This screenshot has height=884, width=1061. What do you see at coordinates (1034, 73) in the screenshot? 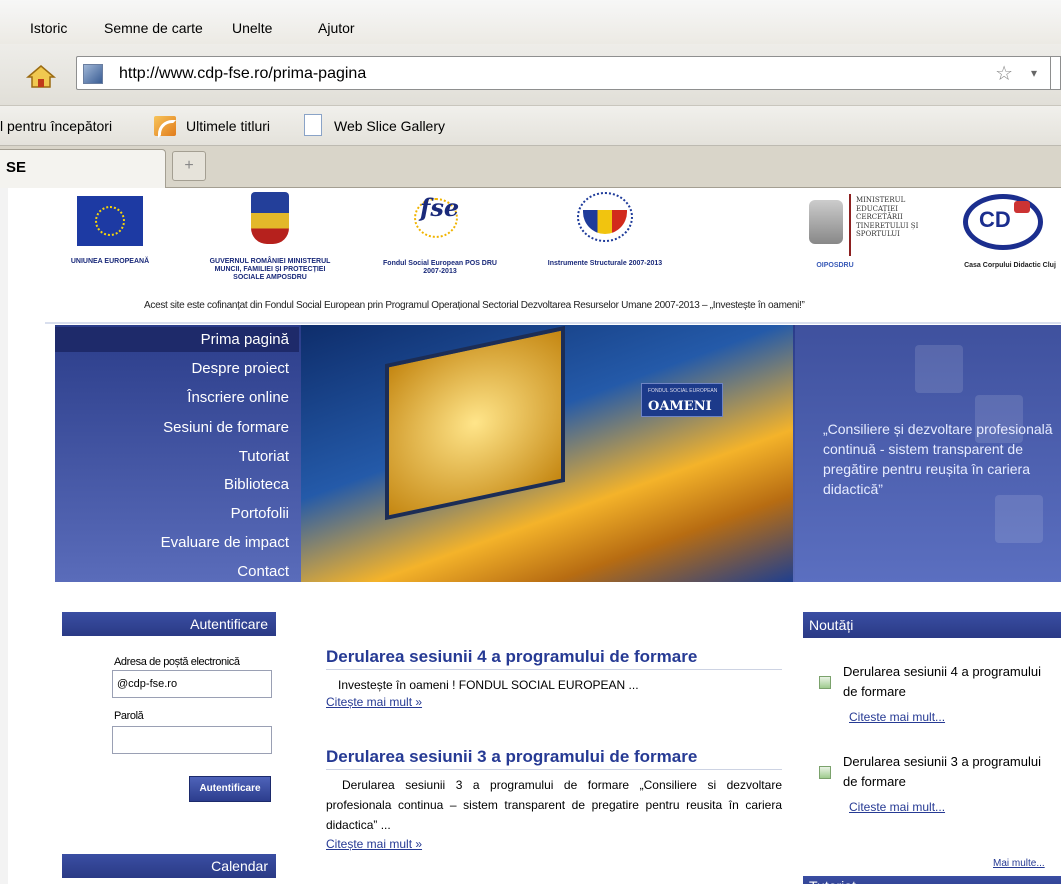
I see `url-dropdown-icon: ▾` at bounding box center [1034, 73].